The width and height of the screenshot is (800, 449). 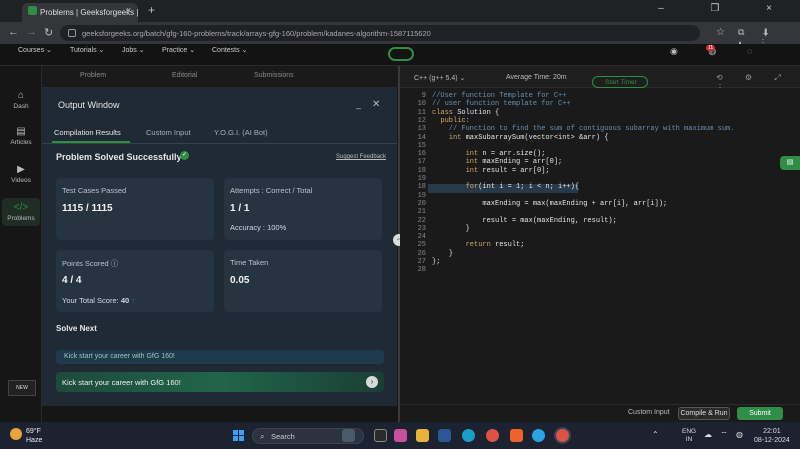 I want to click on side-panel-toggle-icon: ▤, so click(x=790, y=163).